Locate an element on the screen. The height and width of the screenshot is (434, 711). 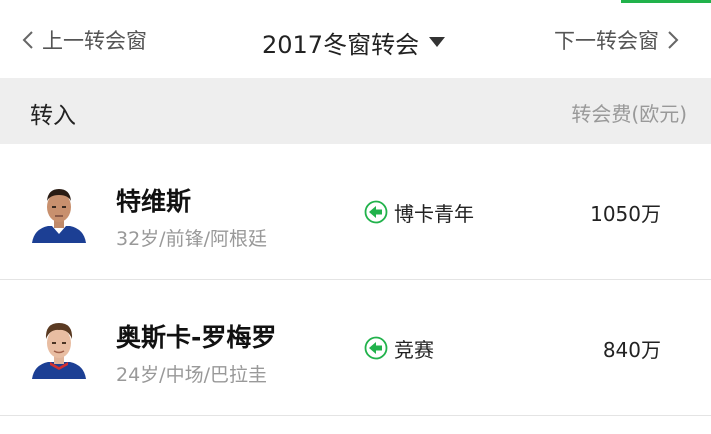
prev-window-button: 上一转会窗 is located at coordinates (84, 40).